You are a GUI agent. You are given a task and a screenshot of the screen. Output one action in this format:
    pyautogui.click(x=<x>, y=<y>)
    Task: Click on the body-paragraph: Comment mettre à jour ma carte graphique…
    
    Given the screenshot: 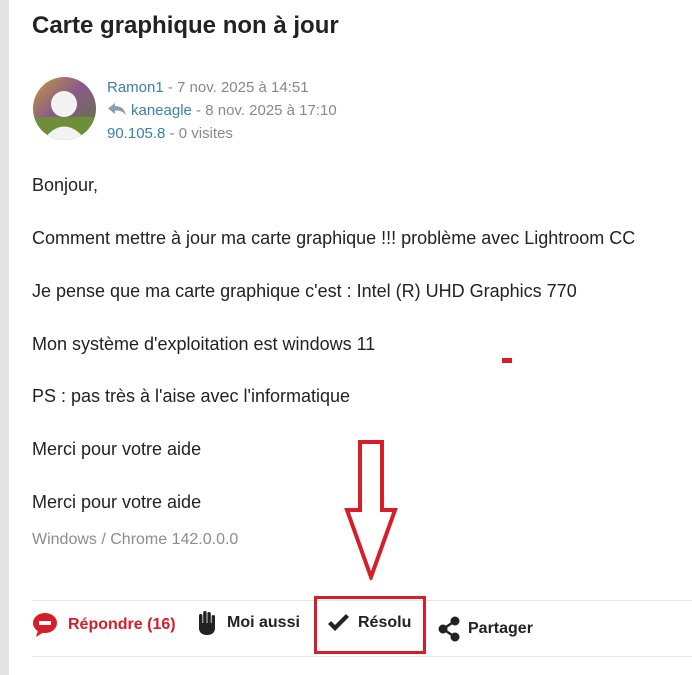 What is the action you would take?
    pyautogui.click(x=334, y=238)
    